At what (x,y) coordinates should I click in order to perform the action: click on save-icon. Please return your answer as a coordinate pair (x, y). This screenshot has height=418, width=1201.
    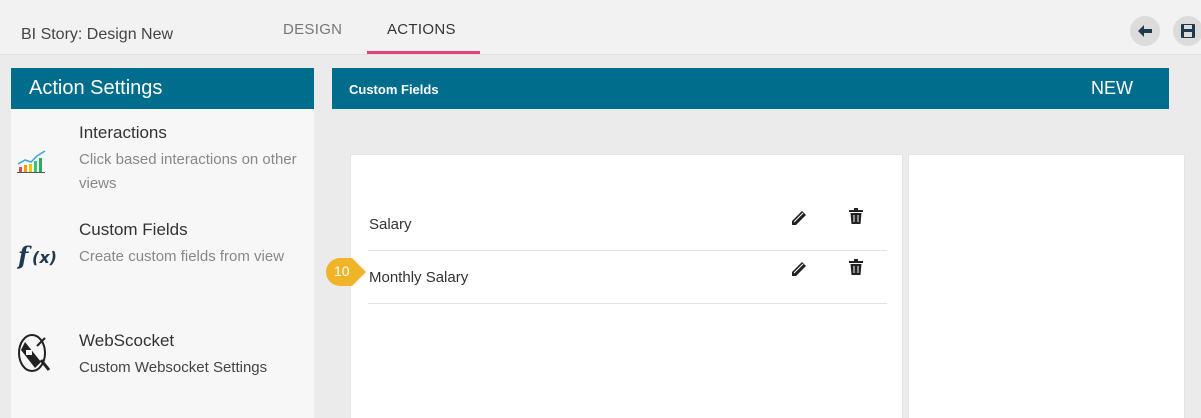
    Looking at the image, I should click on (1188, 31).